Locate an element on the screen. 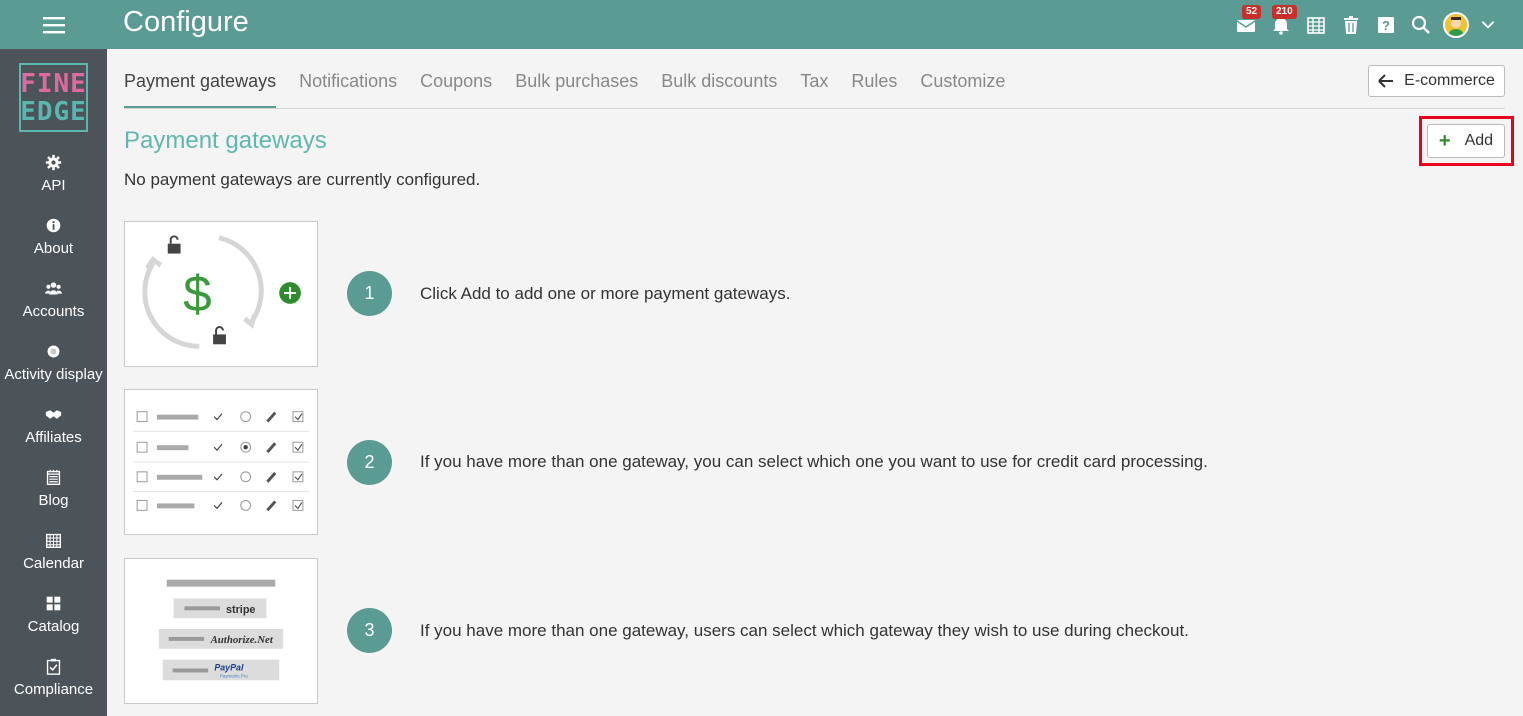  add-gateway-button: + Add is located at coordinates (1466, 141).